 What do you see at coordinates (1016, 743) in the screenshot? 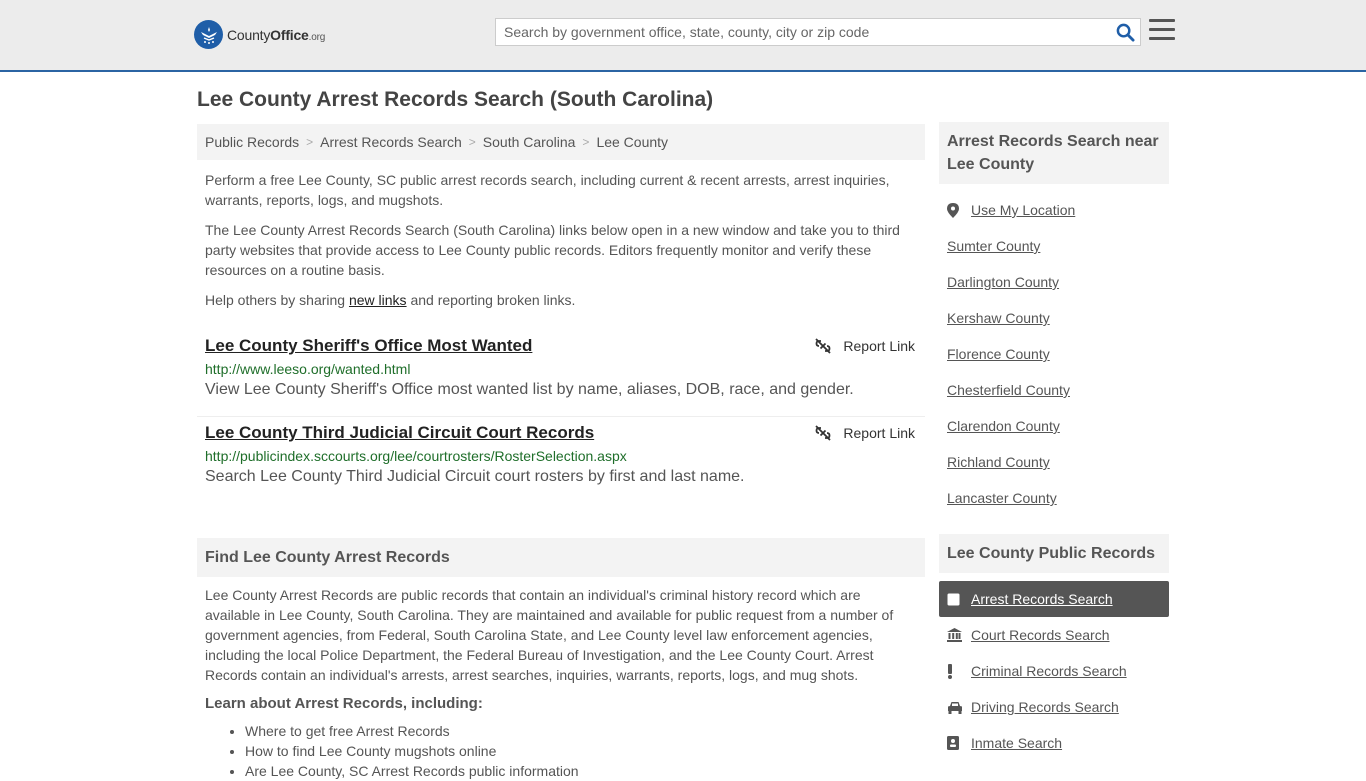
I see `sidebar-item-label: Inmate Search` at bounding box center [1016, 743].